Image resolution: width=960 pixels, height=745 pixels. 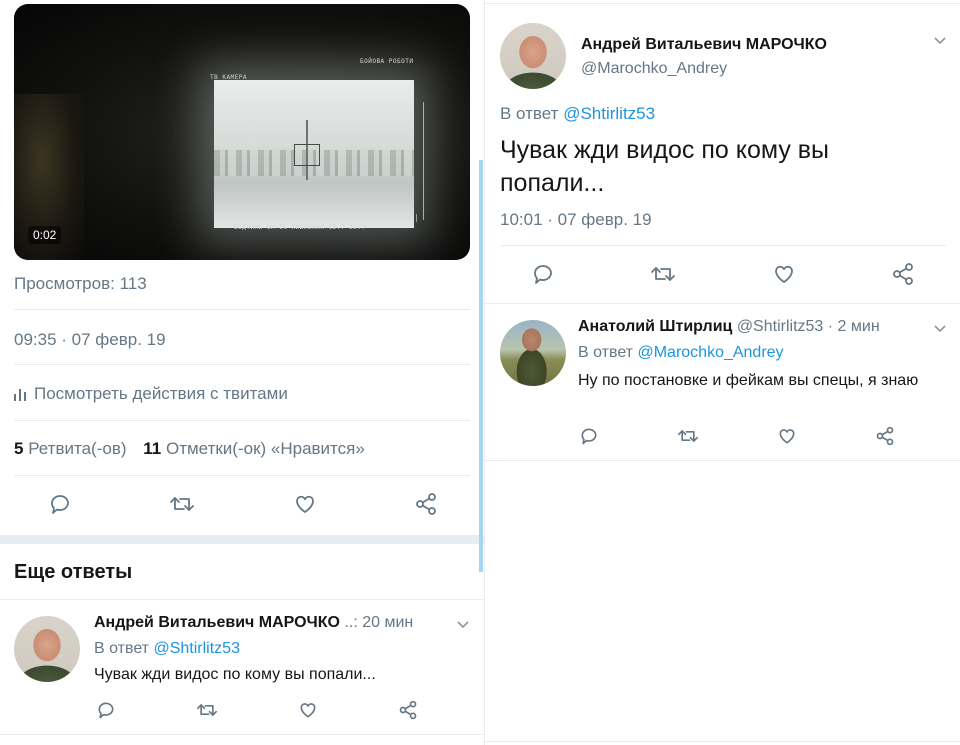 I want to click on video-thermal-screen, so click(x=314, y=154).